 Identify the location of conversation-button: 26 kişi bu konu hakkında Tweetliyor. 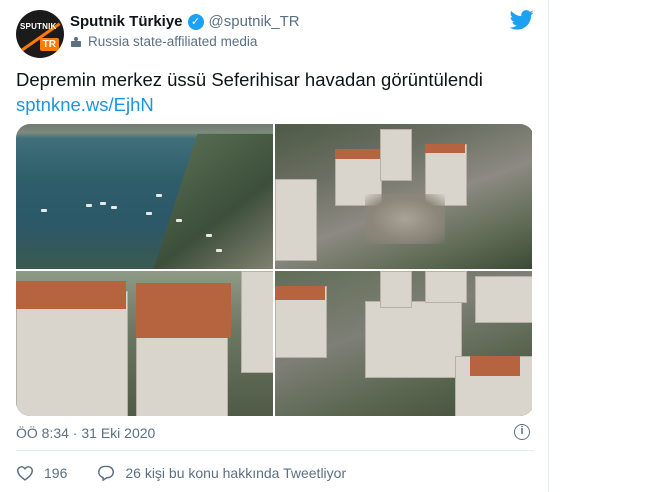
(221, 473).